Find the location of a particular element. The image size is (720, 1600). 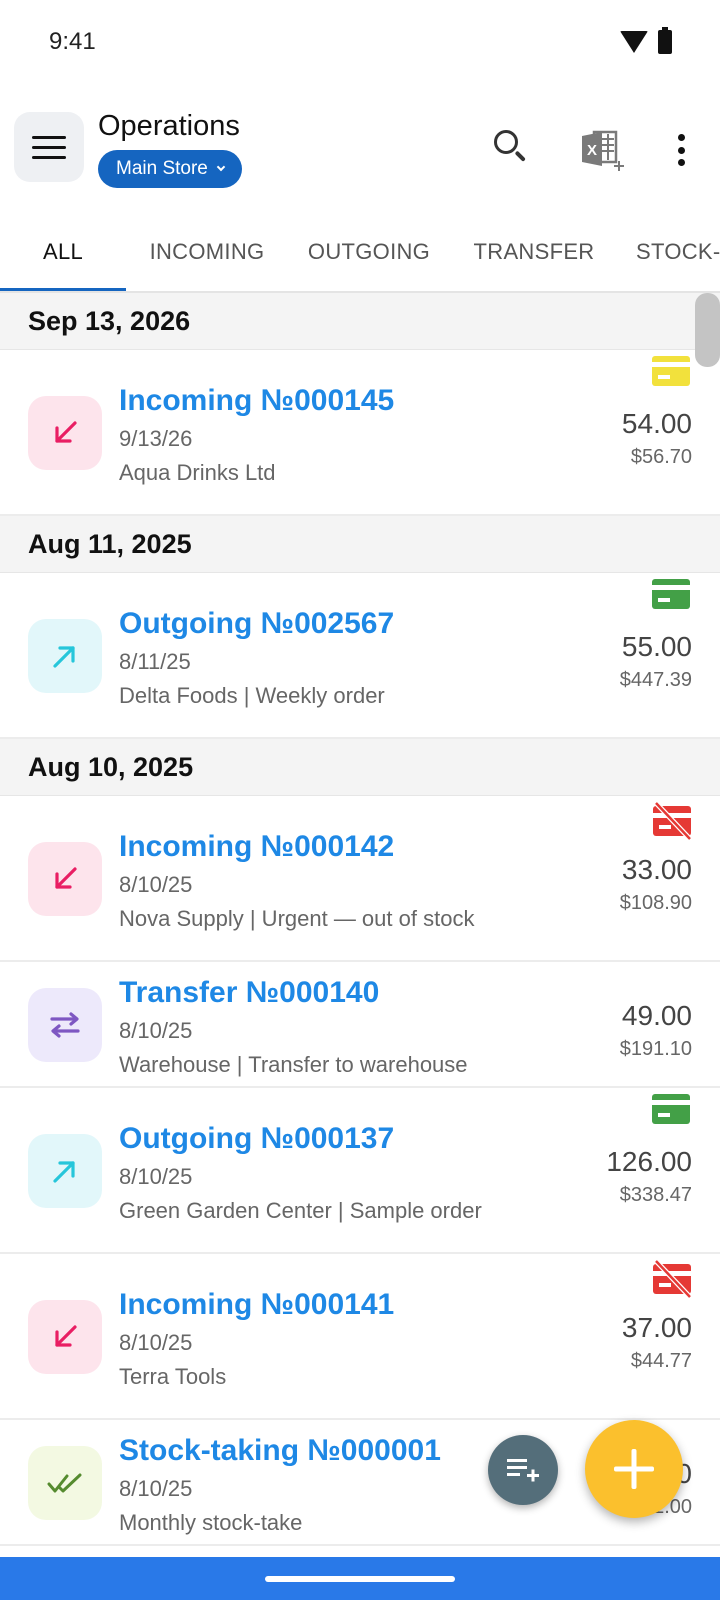

more-options-button is located at coordinates (681, 150).